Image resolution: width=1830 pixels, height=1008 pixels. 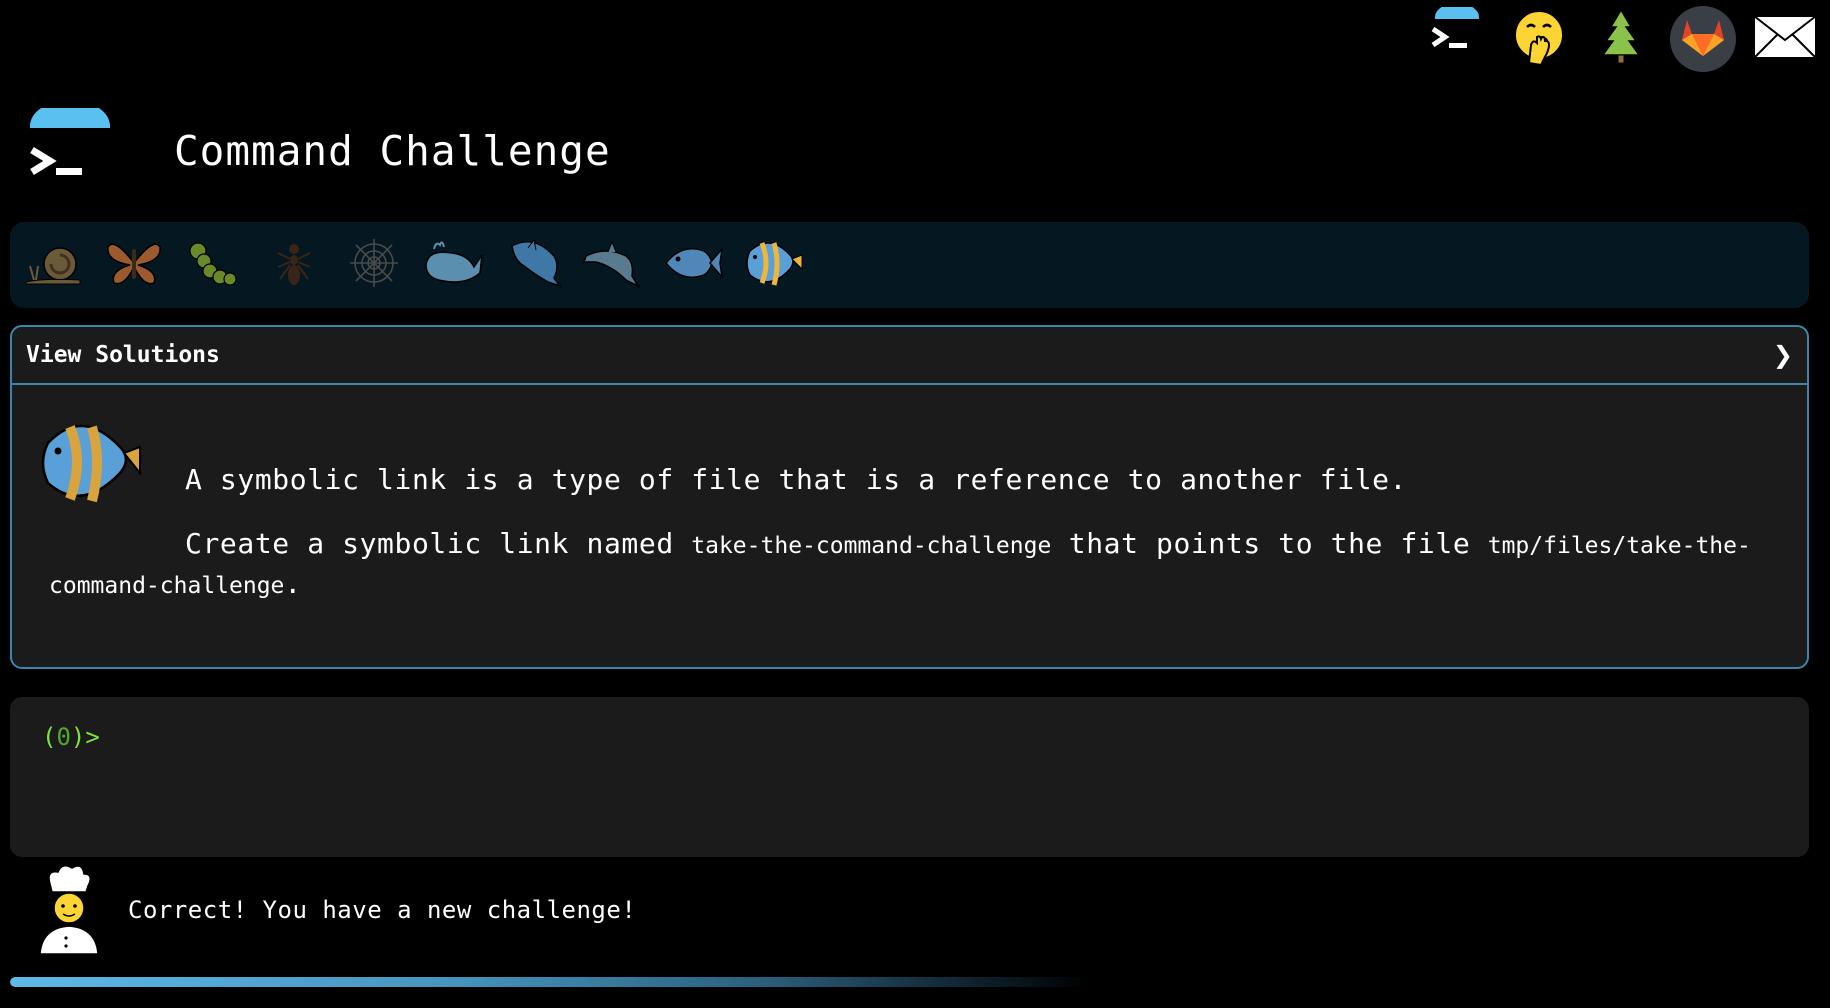 I want to click on dolphin-icon, so click(x=534, y=265).